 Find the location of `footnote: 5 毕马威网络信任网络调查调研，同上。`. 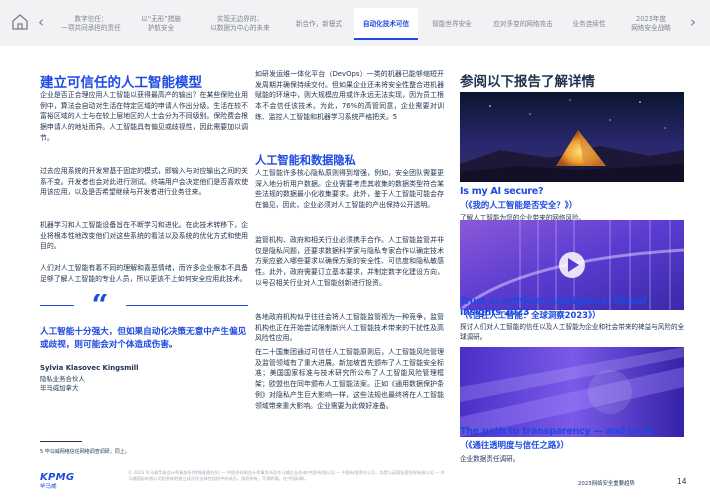

footnote: 5 毕马威网络信任网络调查调研，同上。 is located at coordinates (85, 452).